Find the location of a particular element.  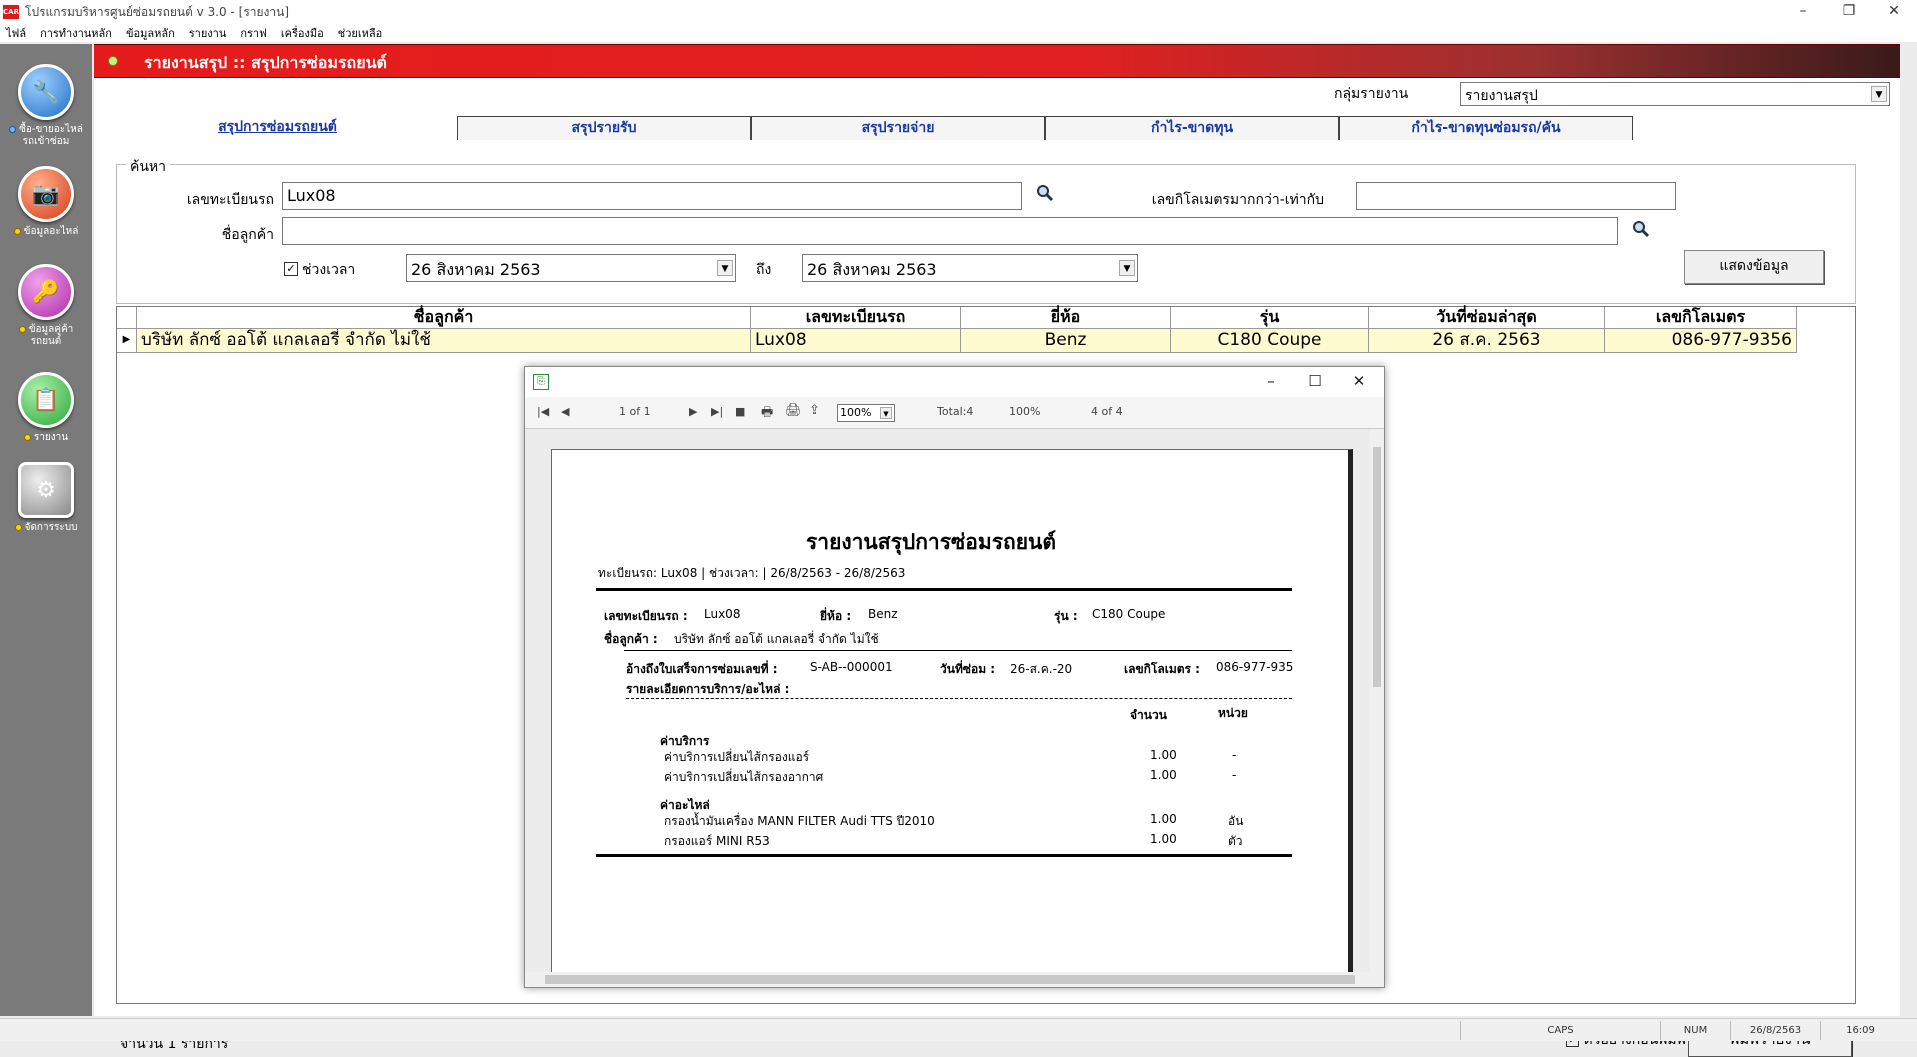

vertical-scrollbar is located at coordinates (1377, 700).